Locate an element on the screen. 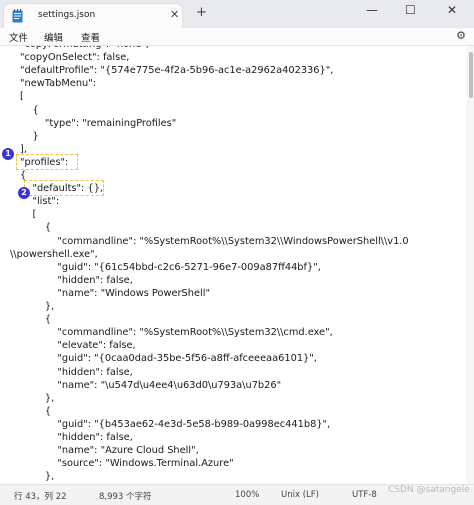 The width and height of the screenshot is (474, 505). line-ending: Unix (LF) is located at coordinates (300, 495).